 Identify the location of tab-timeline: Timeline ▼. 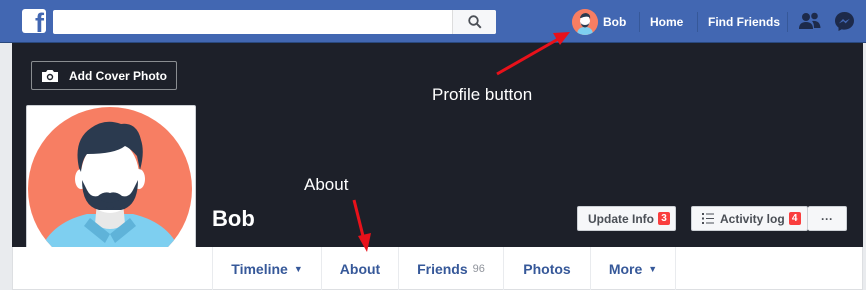
(266, 268).